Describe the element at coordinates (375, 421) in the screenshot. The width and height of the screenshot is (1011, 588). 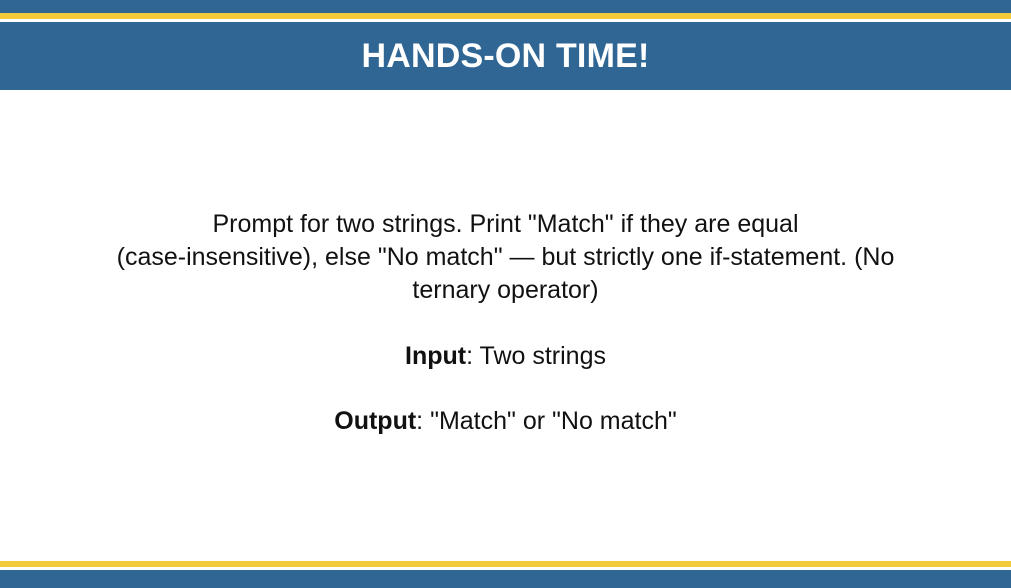
I see `output-label: Output` at that location.